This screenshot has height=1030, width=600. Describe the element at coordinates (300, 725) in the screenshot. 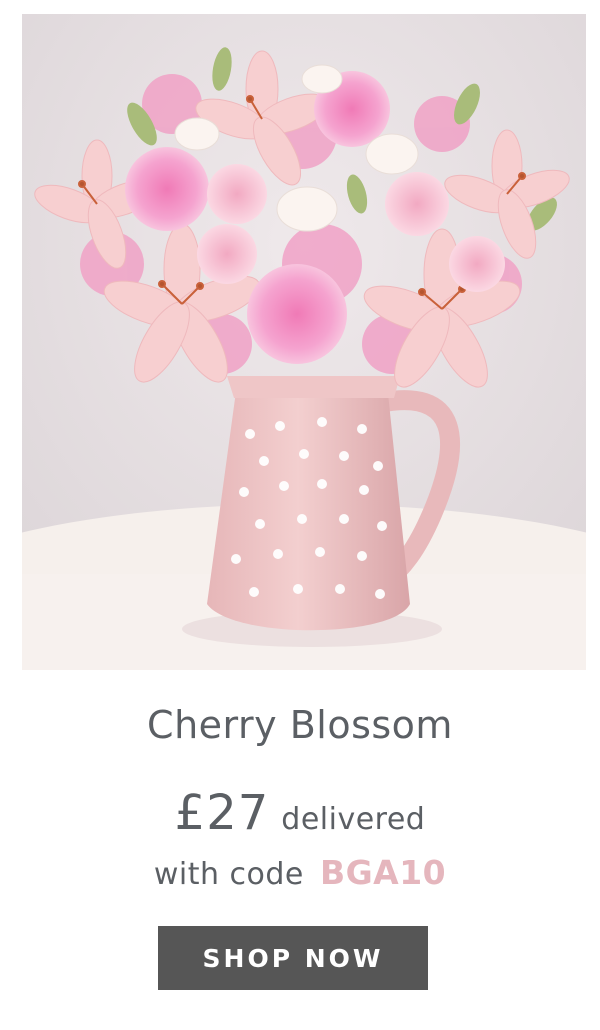

I see `product-title: Cherry Blossom` at that location.